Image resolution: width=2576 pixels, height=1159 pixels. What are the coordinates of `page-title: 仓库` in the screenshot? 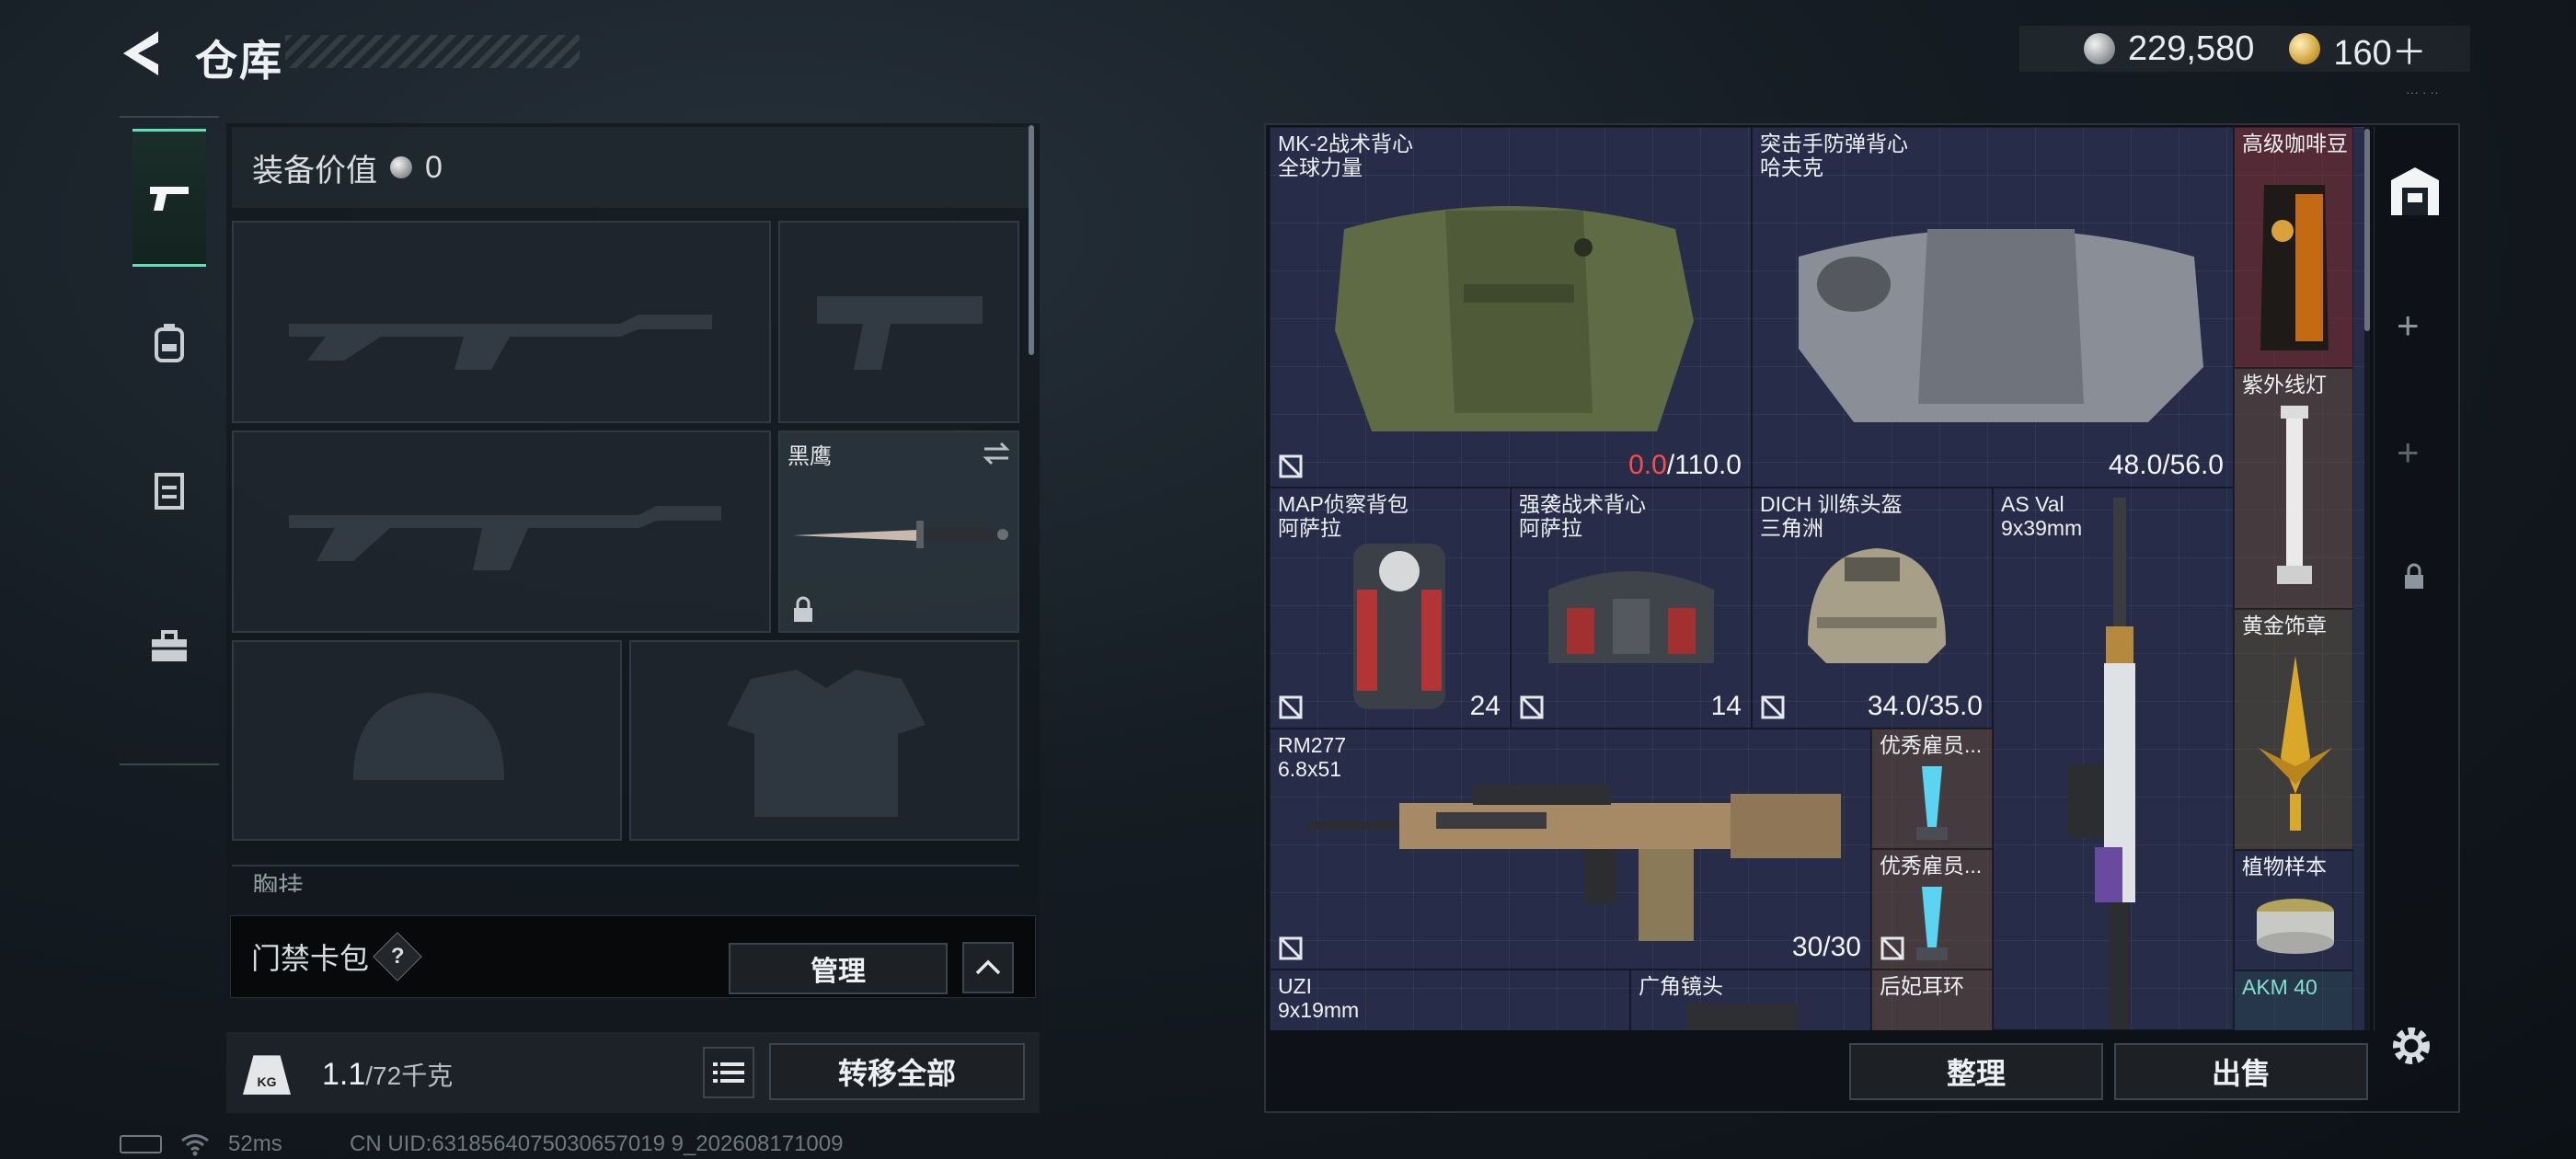 It's located at (239, 61).